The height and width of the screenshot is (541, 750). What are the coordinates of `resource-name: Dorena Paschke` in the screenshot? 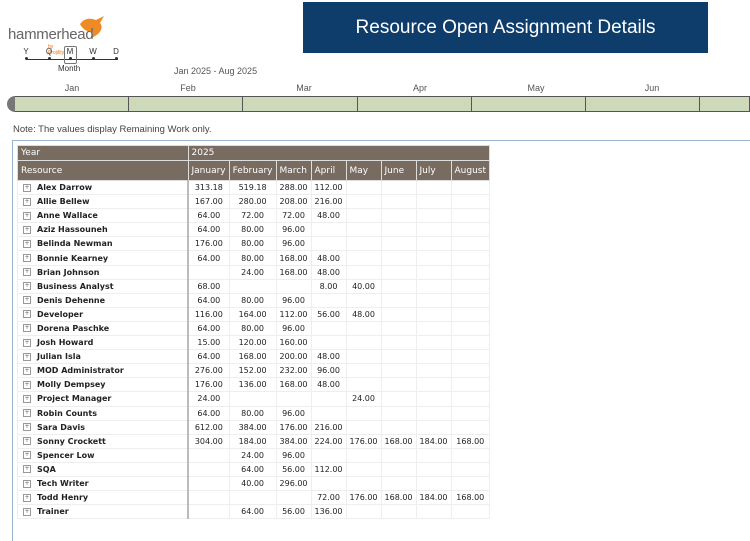 It's located at (73, 328).